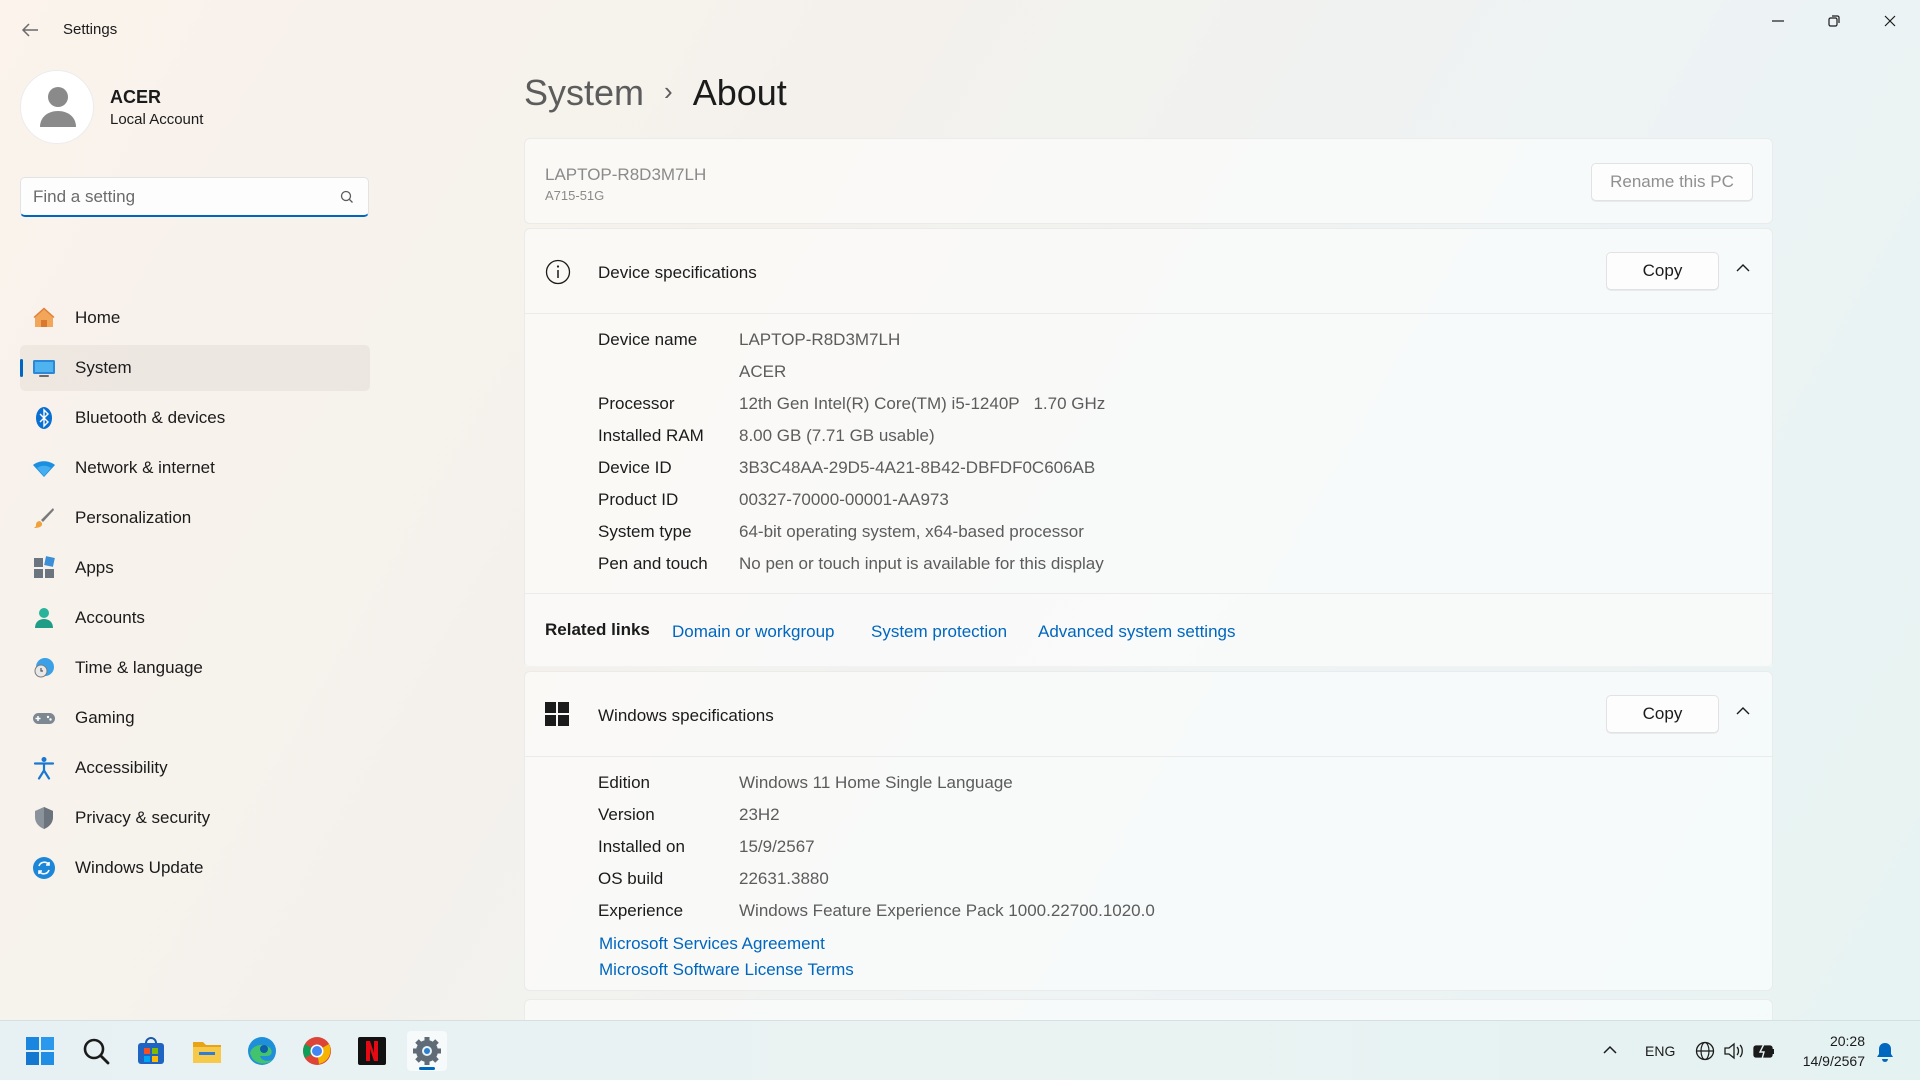 This screenshot has height=1080, width=1920. Describe the element at coordinates (44, 567) in the screenshot. I see `apps-icon` at that location.